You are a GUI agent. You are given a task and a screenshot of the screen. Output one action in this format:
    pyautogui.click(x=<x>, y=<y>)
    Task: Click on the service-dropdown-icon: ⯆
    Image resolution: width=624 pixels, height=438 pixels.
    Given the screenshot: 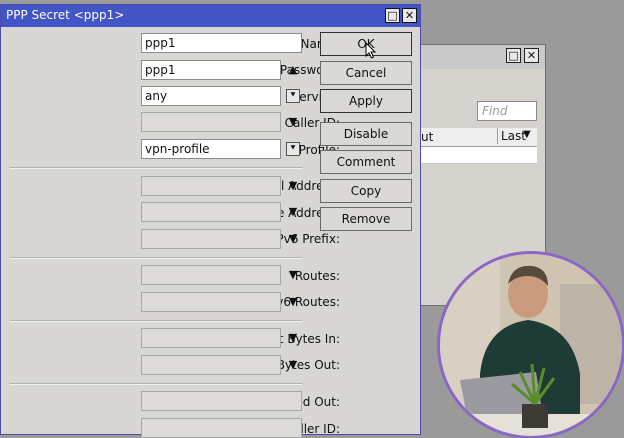 What is the action you would take?
    pyautogui.click(x=293, y=96)
    